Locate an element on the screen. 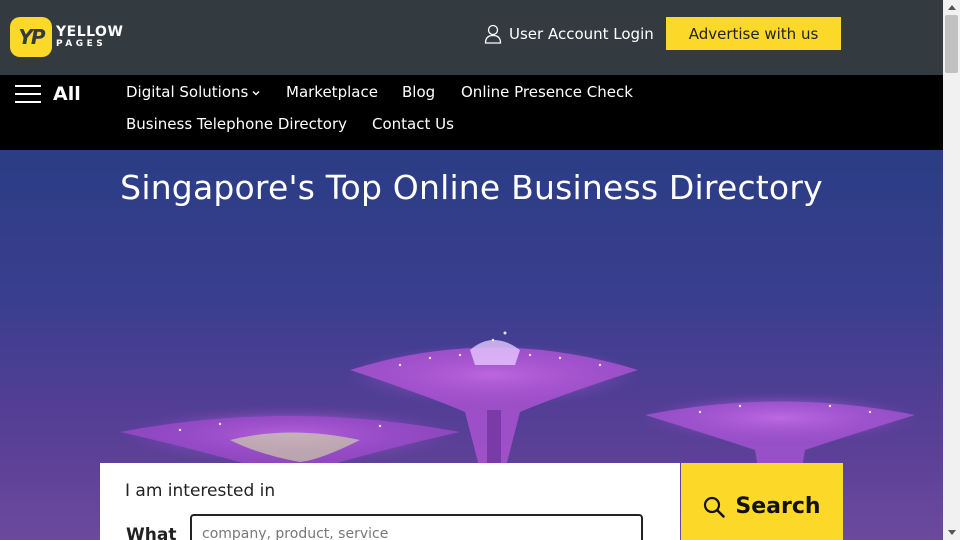  nav-label: Digital Solutions is located at coordinates (187, 92).